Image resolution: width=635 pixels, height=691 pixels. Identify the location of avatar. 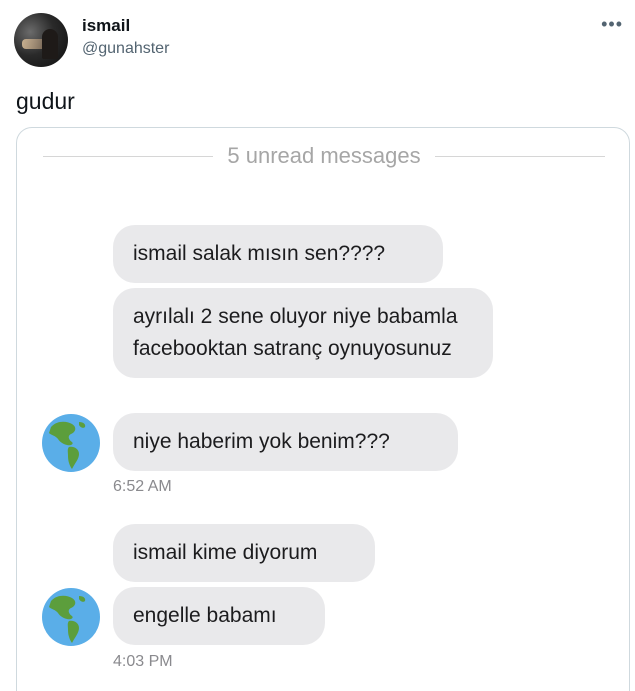
(41, 40).